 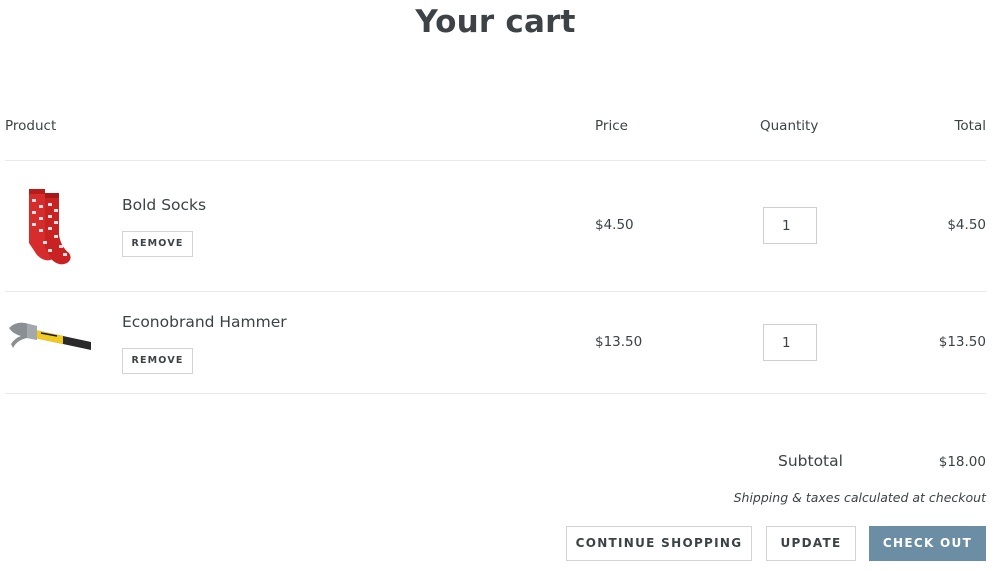 What do you see at coordinates (495, 22) in the screenshot?
I see `page-title: Your cart` at bounding box center [495, 22].